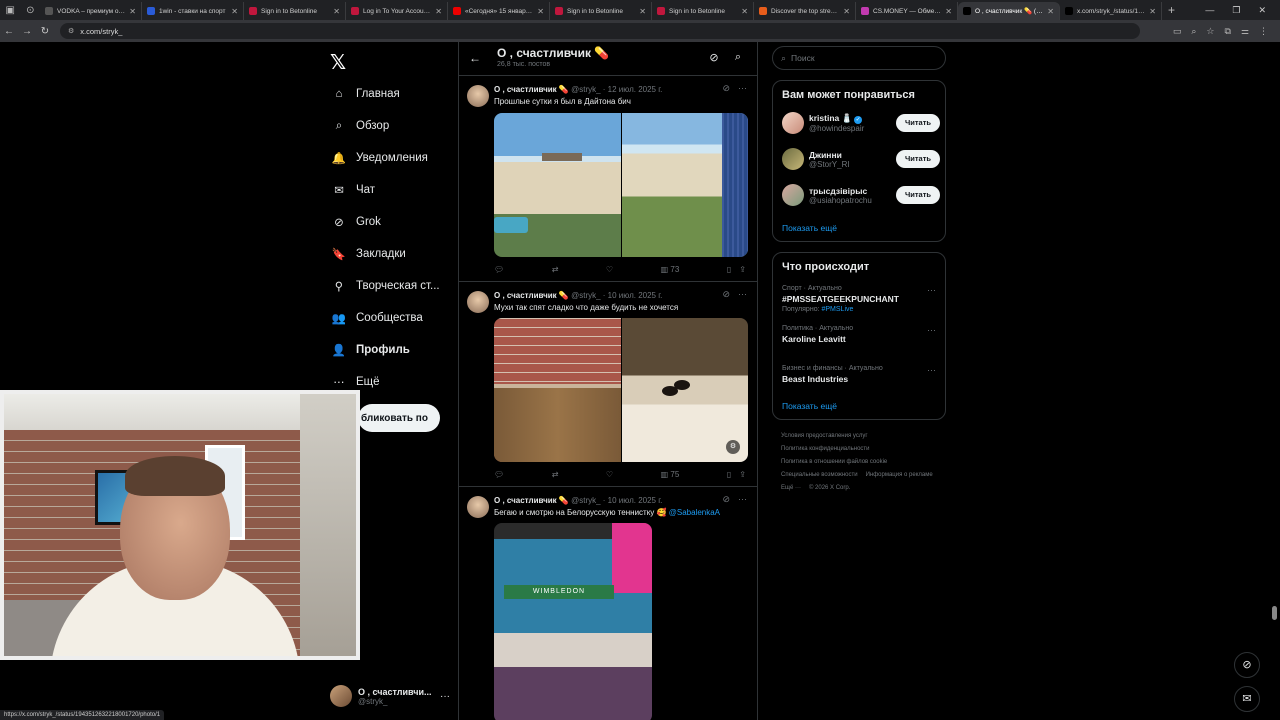 The height and width of the screenshot is (720, 1280). What do you see at coordinates (670, 269) in the screenshot?
I see `views: ▥ 73` at bounding box center [670, 269].